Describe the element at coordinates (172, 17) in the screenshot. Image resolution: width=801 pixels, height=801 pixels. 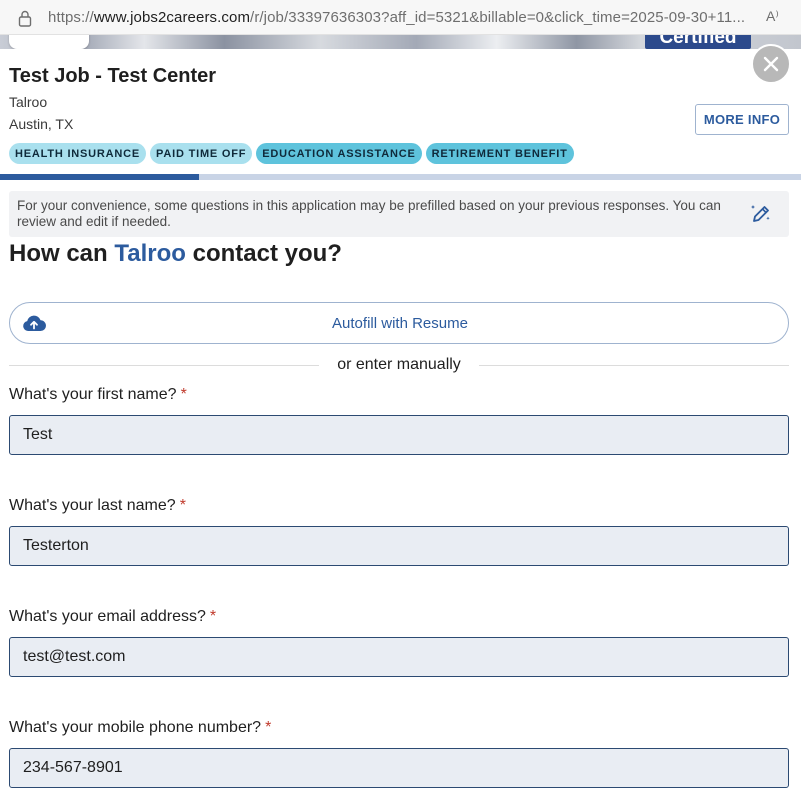
I see `url-host: www.jobs2careers.com` at that location.